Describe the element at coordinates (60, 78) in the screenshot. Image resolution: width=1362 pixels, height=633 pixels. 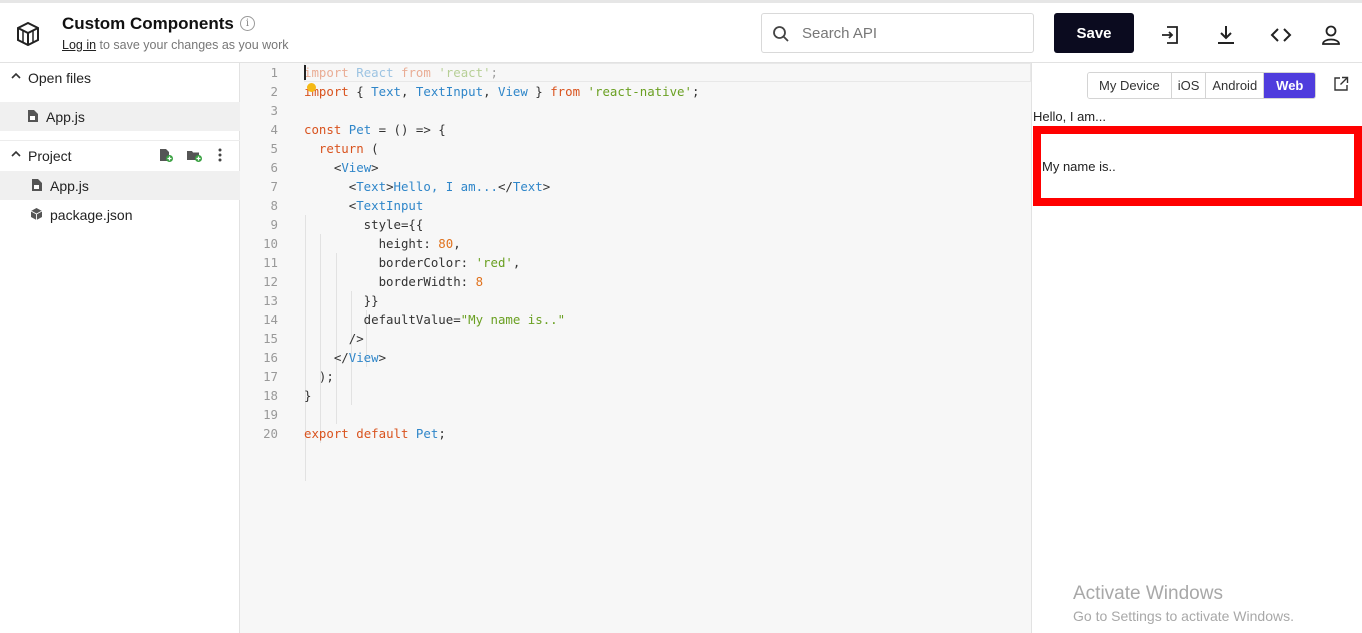
I see `open-files-label: Open files` at that location.